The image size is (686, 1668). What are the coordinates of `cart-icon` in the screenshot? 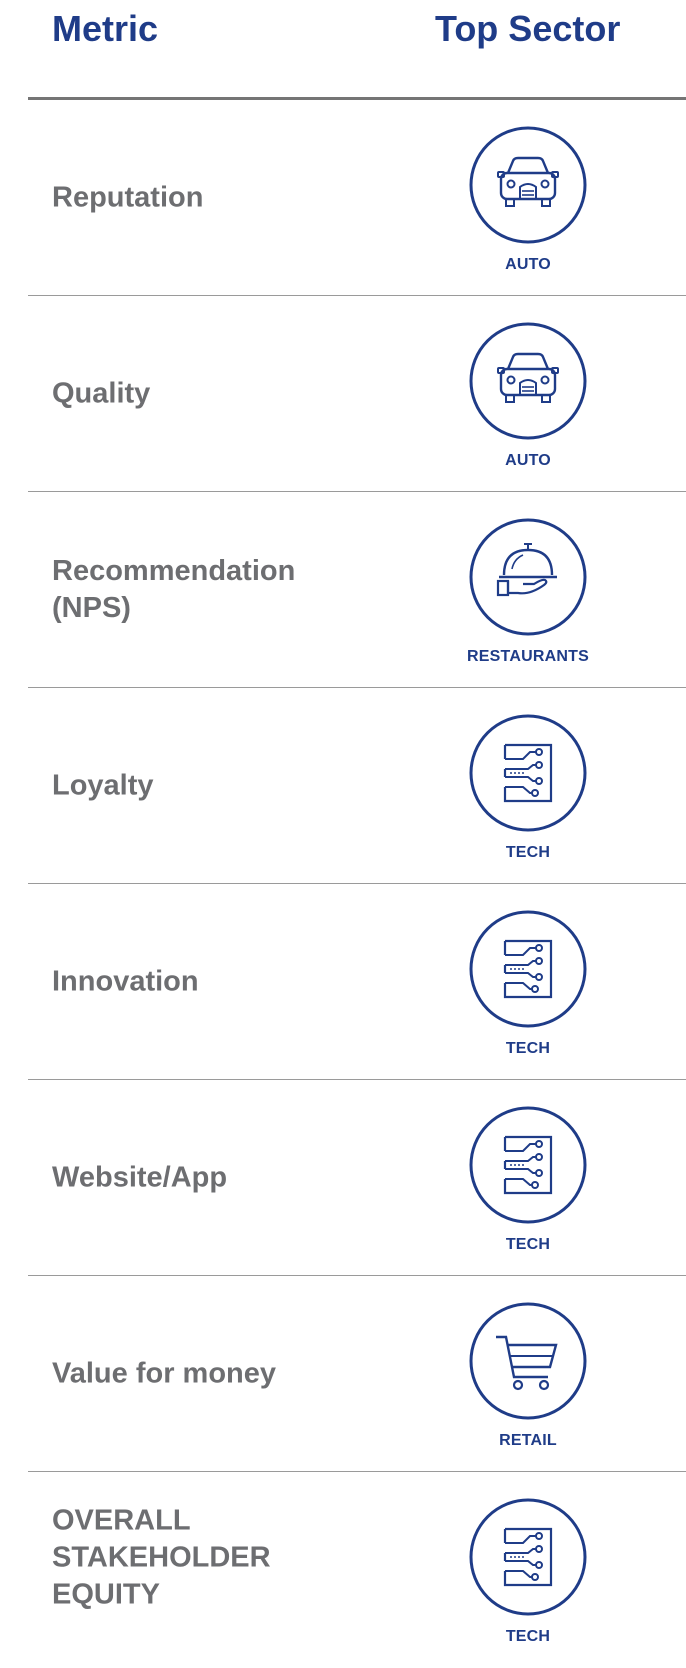 It's located at (528, 1361).